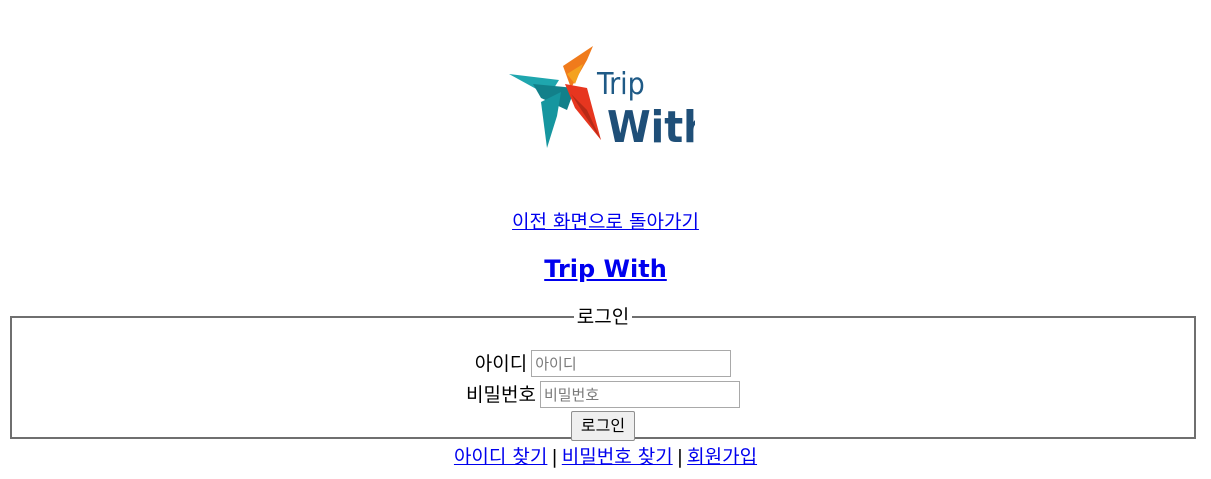  What do you see at coordinates (639, 394) in the screenshot?
I see `password-input` at bounding box center [639, 394].